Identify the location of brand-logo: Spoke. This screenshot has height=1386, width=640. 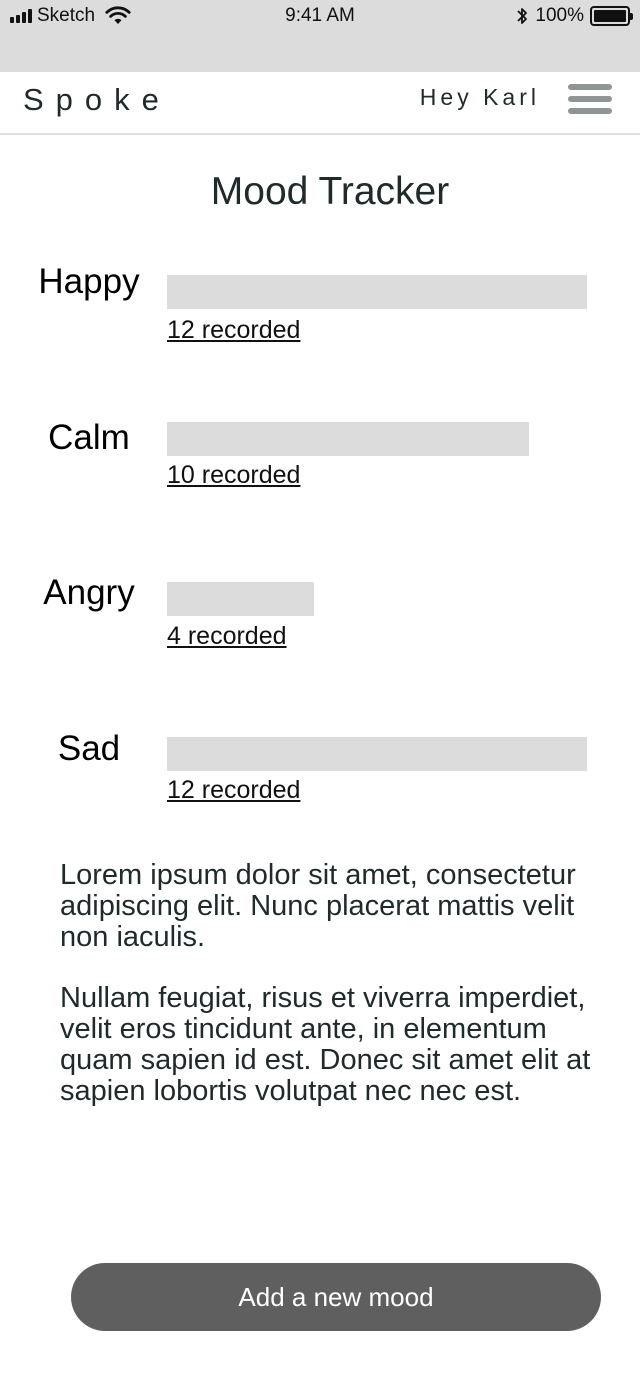
(97, 100).